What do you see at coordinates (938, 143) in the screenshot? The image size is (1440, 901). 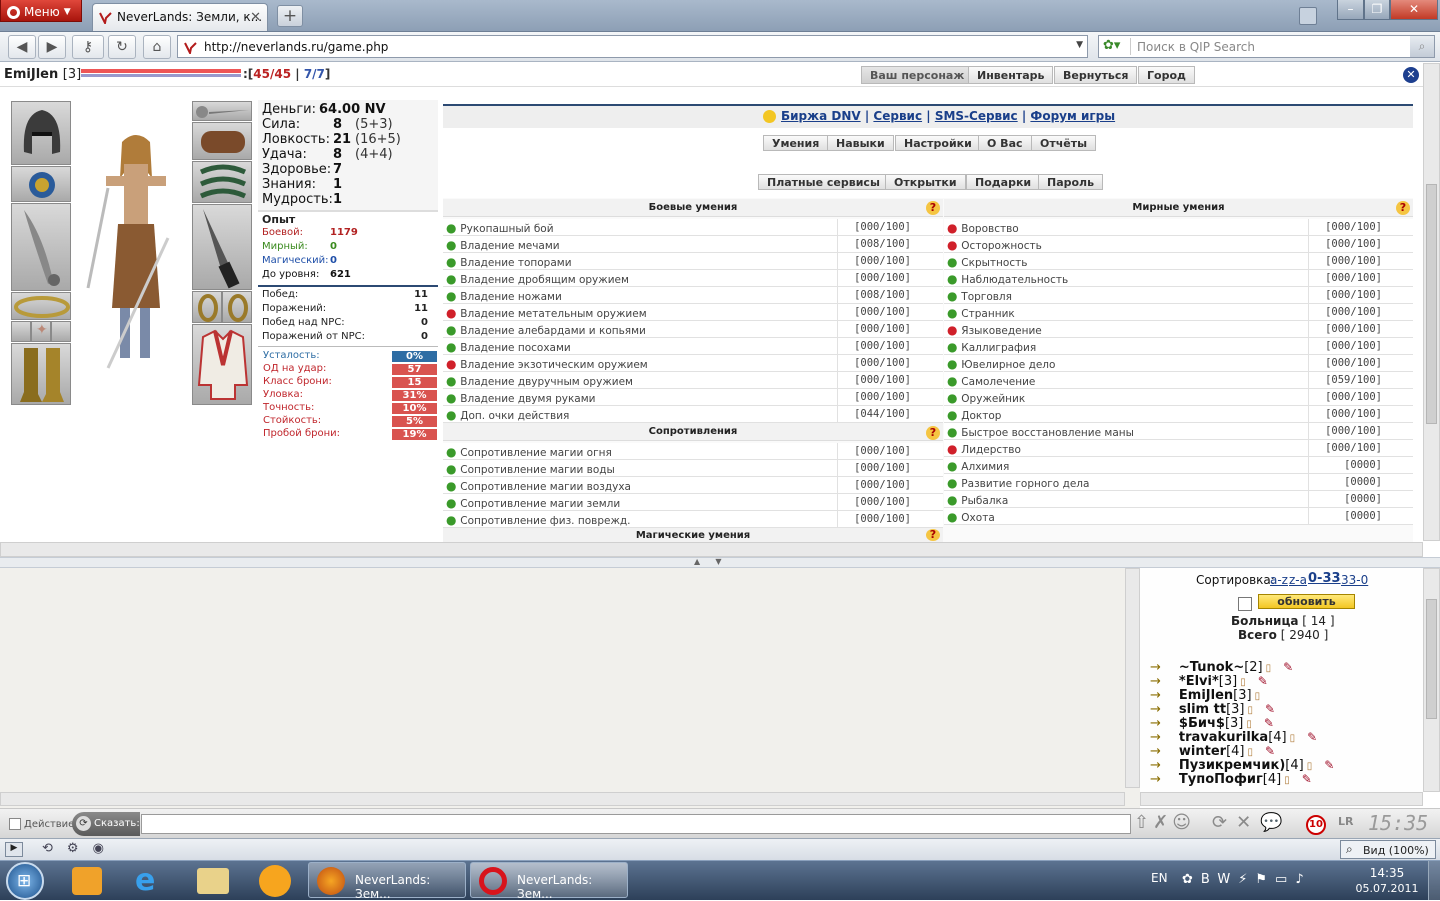 I see `skills-tab: Настройки` at bounding box center [938, 143].